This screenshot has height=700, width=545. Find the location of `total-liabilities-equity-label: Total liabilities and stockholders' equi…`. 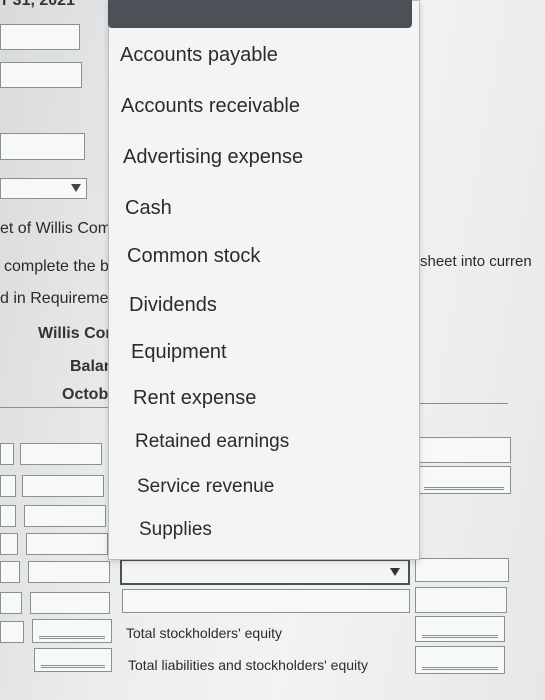

total-liabilities-equity-label: Total liabilities and stockholders' equi… is located at coordinates (248, 665).